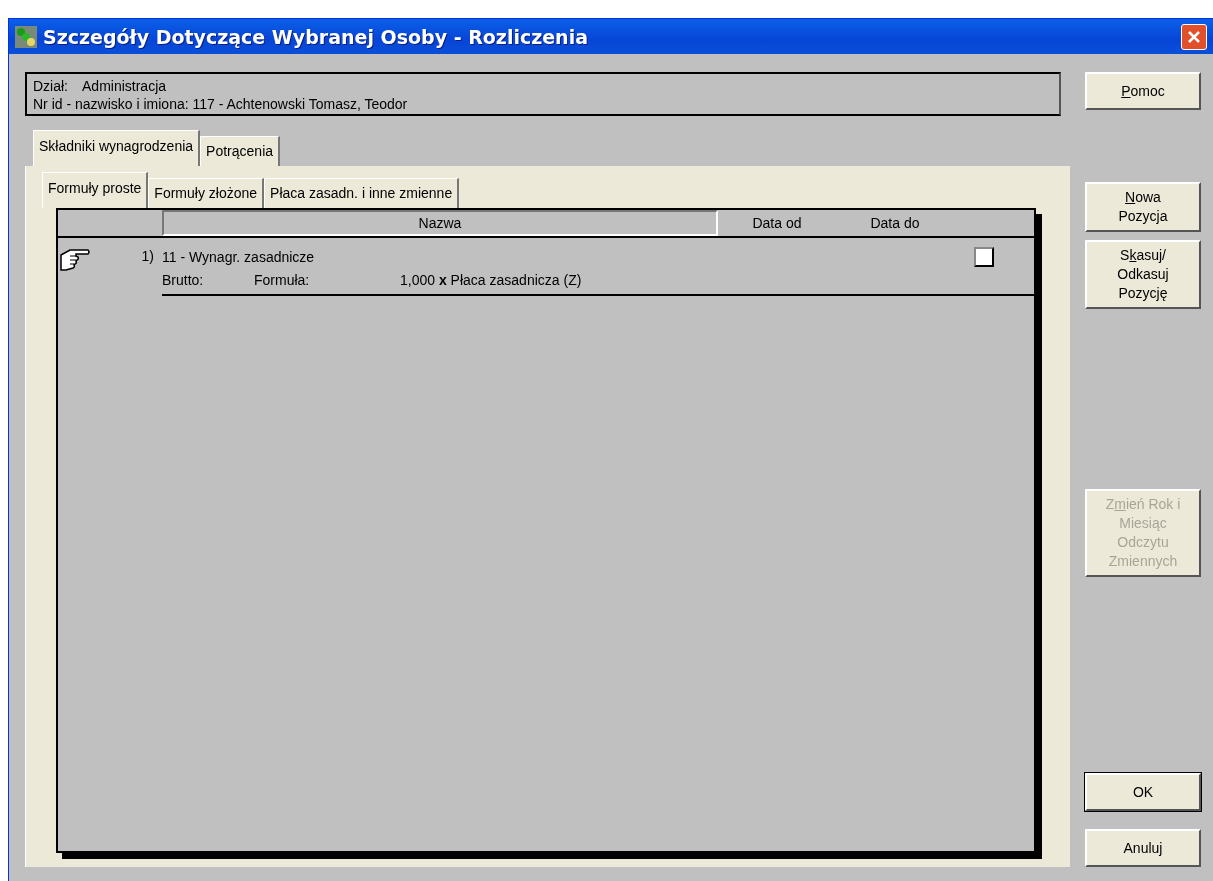  What do you see at coordinates (240, 151) in the screenshot?
I see `tab: Potrącenia` at bounding box center [240, 151].